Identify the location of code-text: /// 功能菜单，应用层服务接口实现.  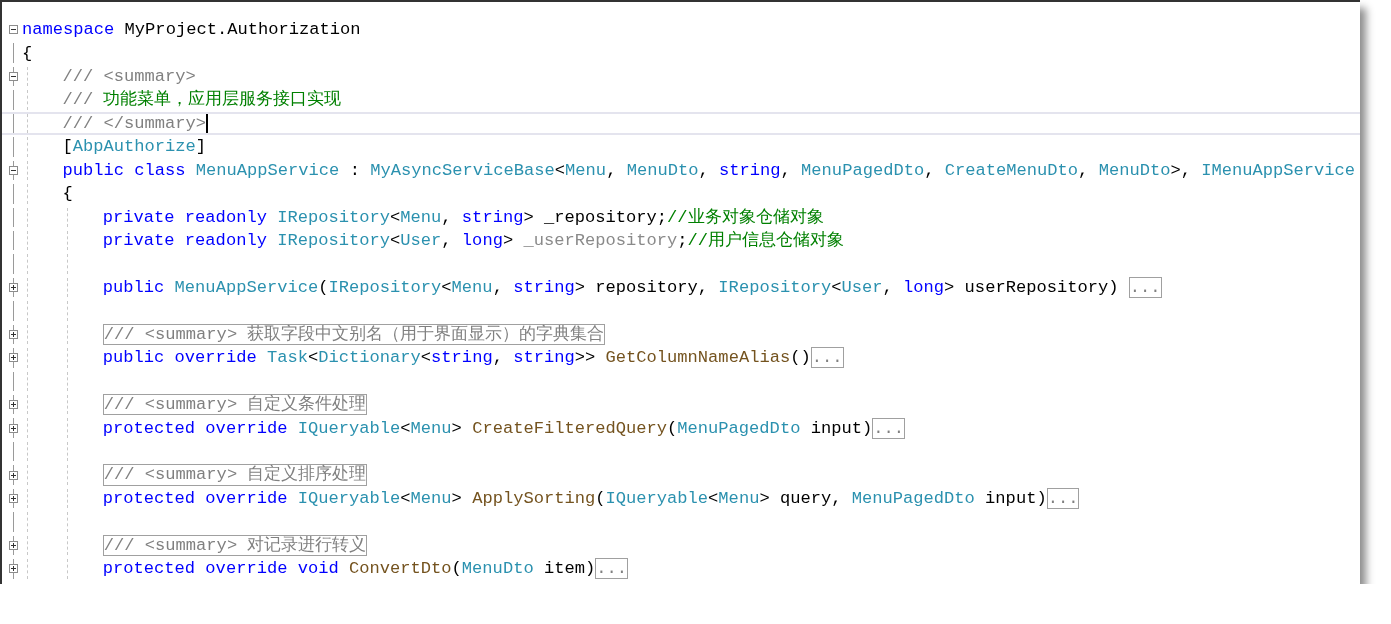
(202, 100).